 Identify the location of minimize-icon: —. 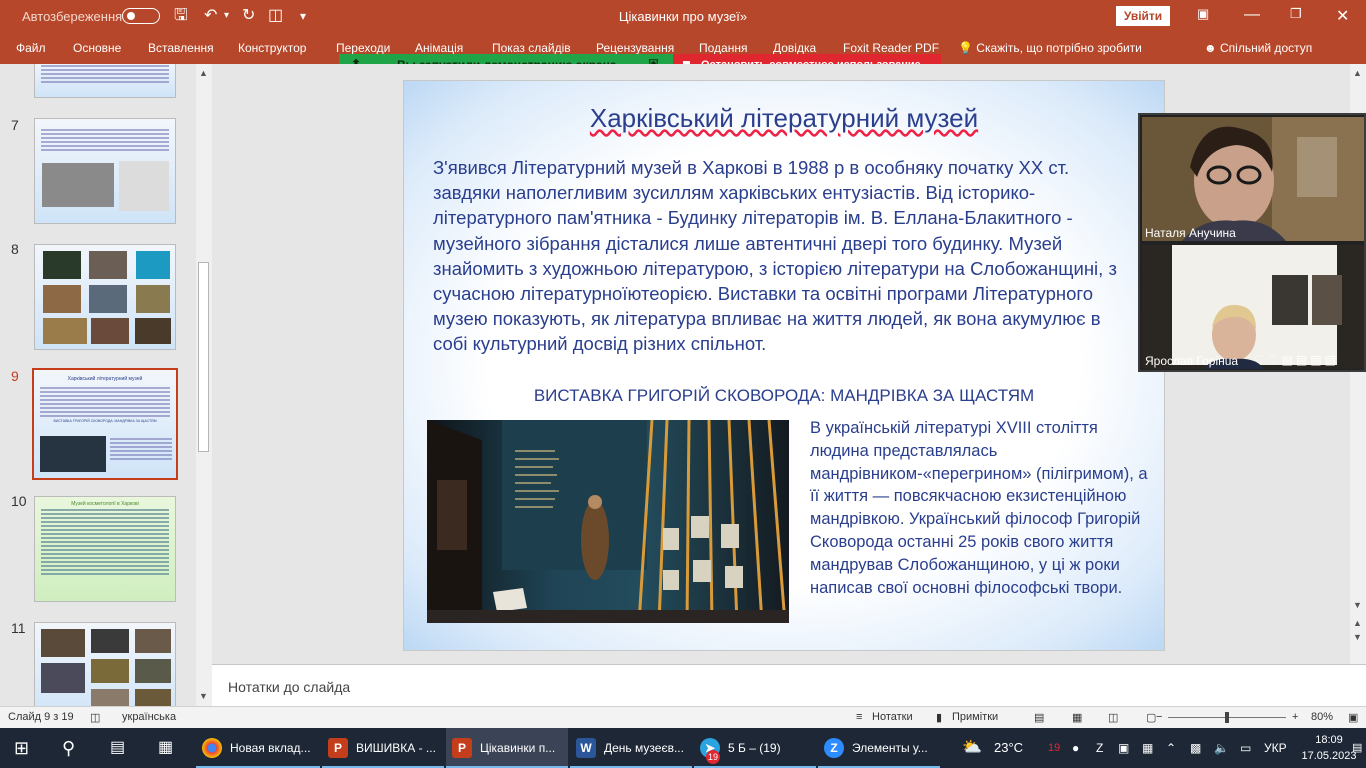
(1252, 15).